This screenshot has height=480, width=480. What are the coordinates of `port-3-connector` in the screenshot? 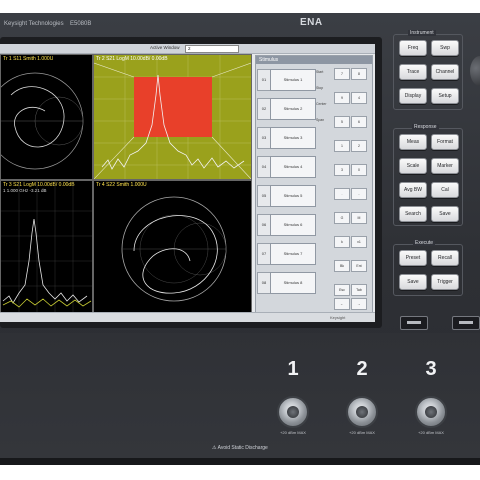 It's located at (431, 412).